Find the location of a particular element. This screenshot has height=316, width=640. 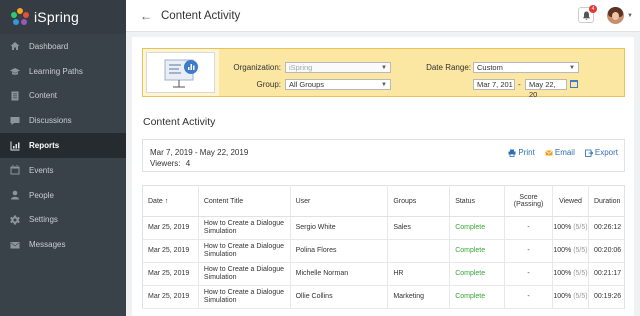

column-header-score: Score (Passing) is located at coordinates (529, 201).